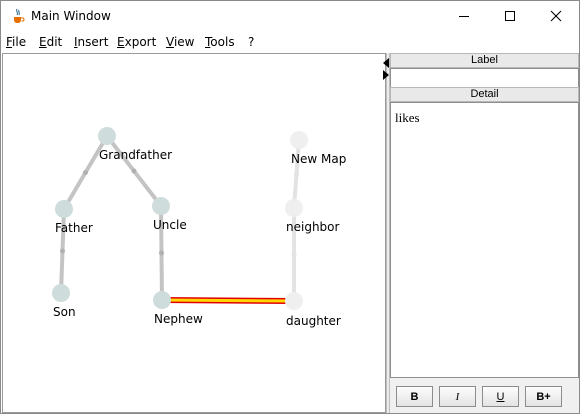 The image size is (580, 414). Describe the element at coordinates (161, 253) in the screenshot. I see `edge-uncle-nephew-midpoint` at that location.